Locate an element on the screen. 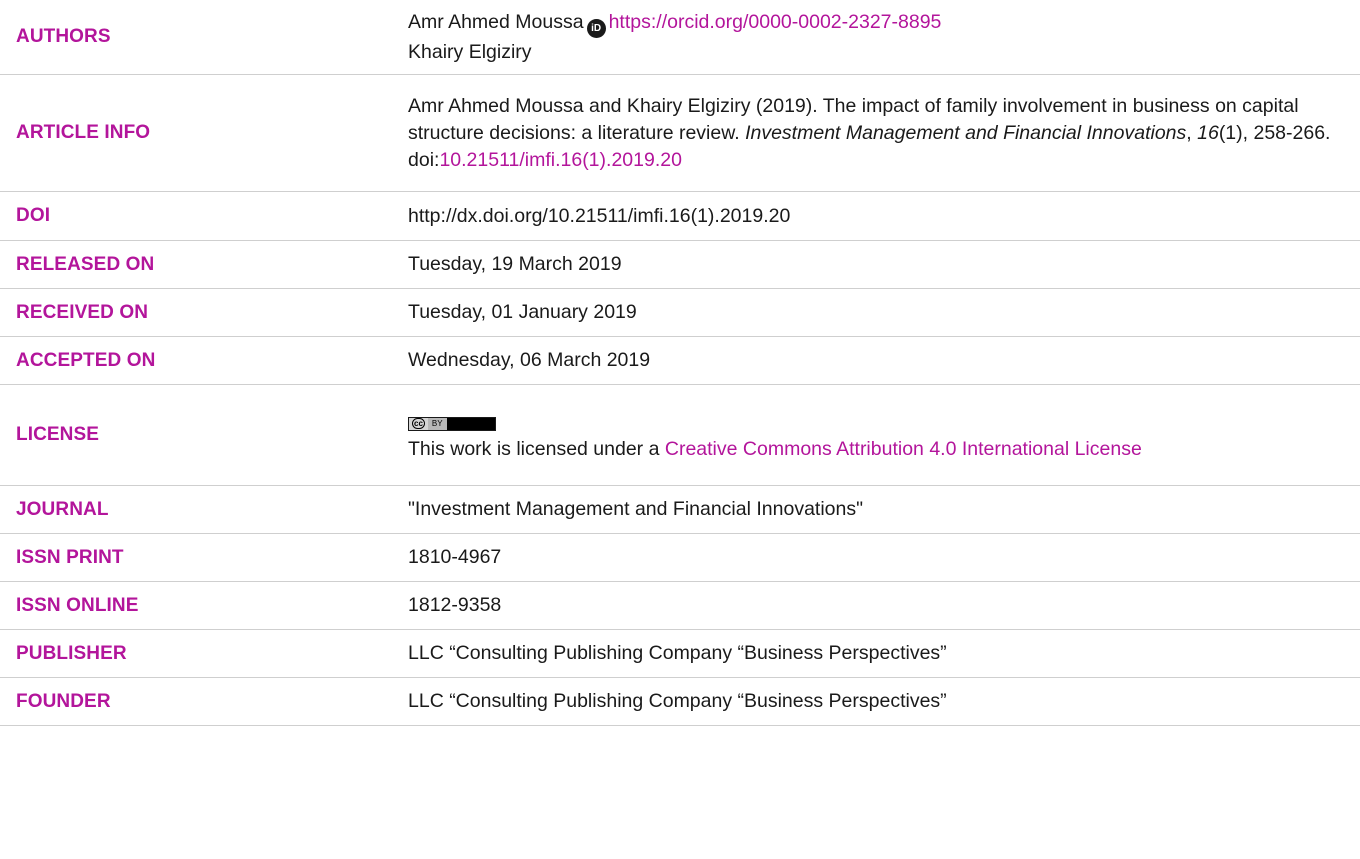 Image resolution: width=1360 pixels, height=859 pixels. citation-doi-link: 10.21511/imfi.16(1).2019.20 is located at coordinates (560, 160).